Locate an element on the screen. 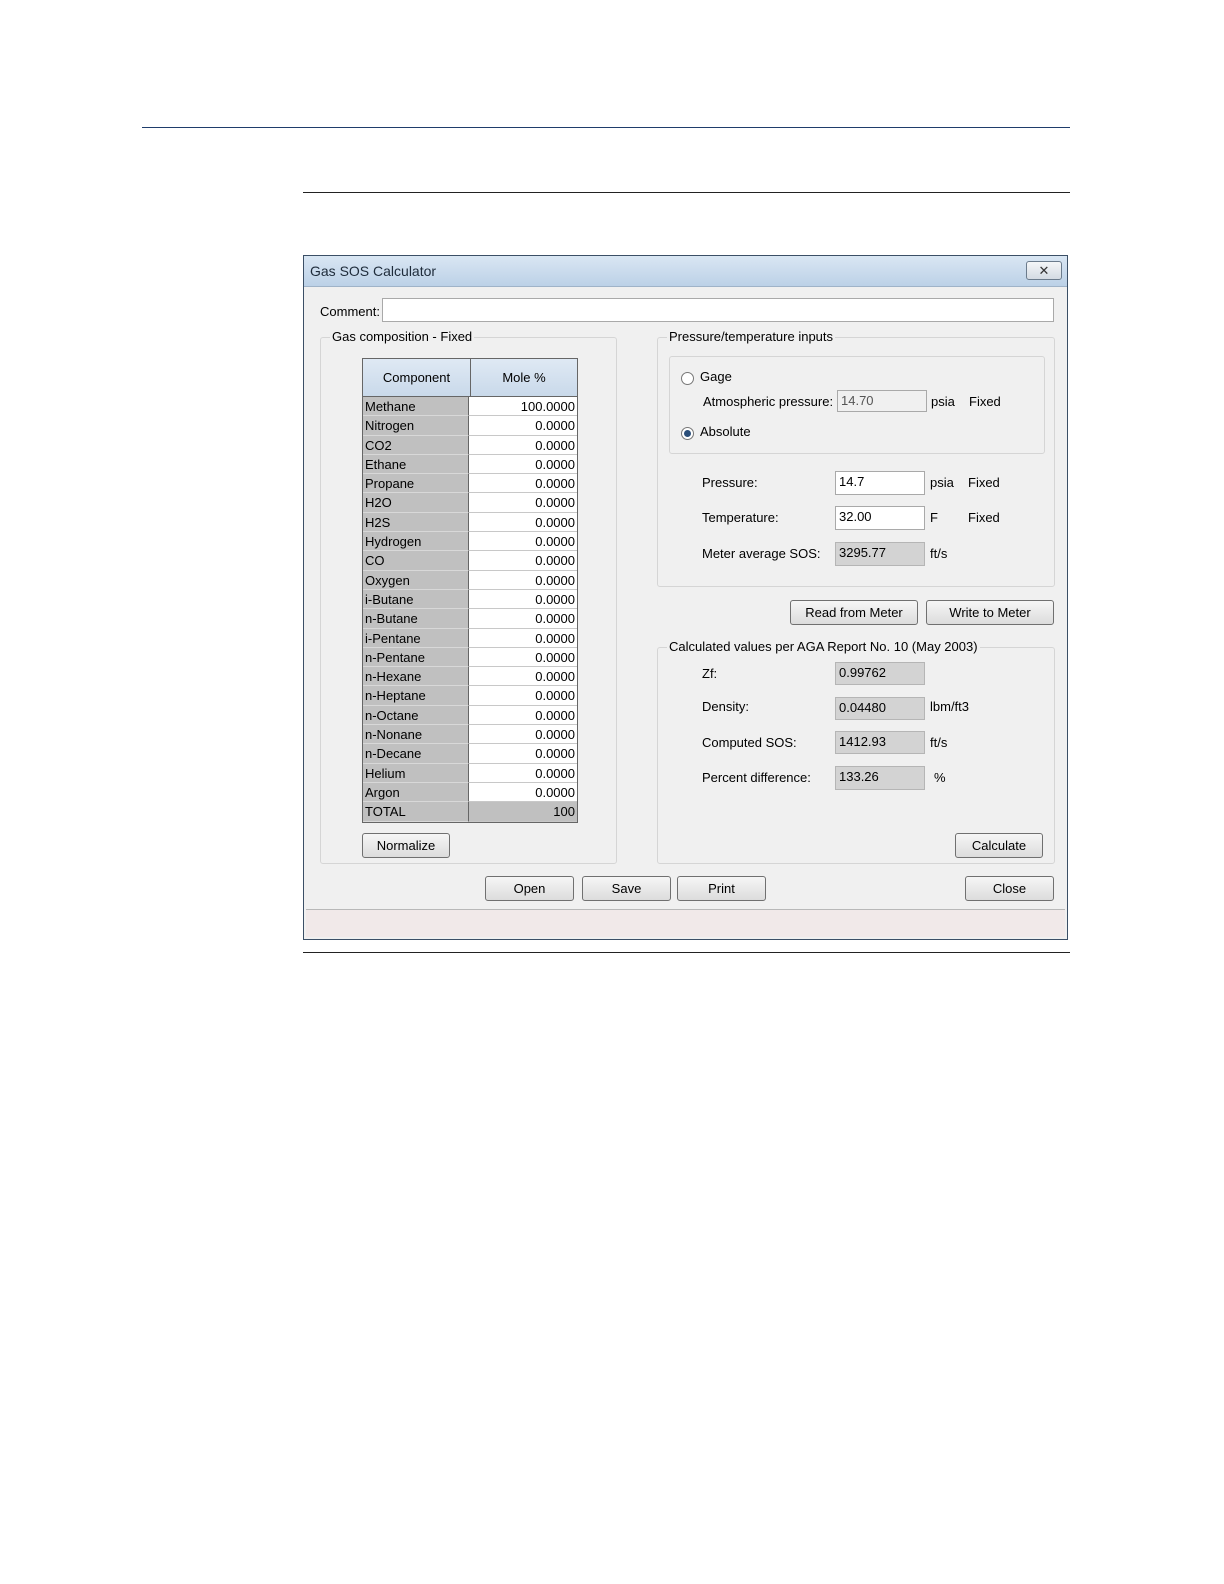 Image resolution: width=1224 pixels, height=1584 pixels. open-button: Open is located at coordinates (529, 888).